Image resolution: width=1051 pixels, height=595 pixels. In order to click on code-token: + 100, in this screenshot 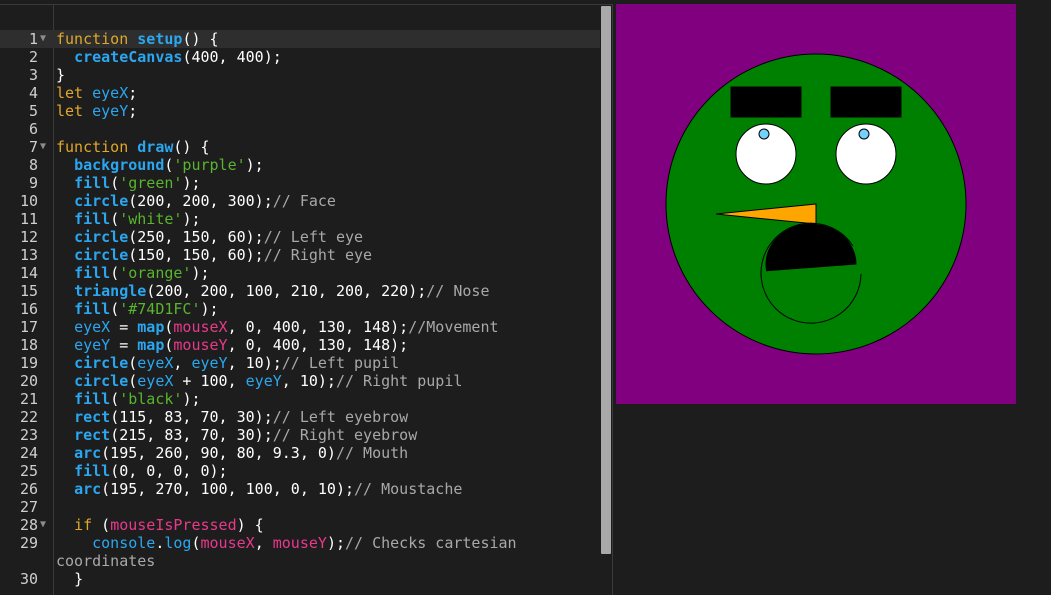, I will do `click(209, 381)`.